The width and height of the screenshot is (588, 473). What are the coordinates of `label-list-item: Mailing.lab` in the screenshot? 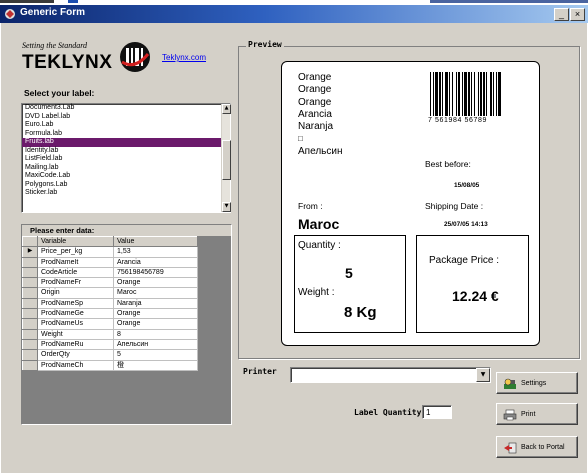 It's located at (126, 168).